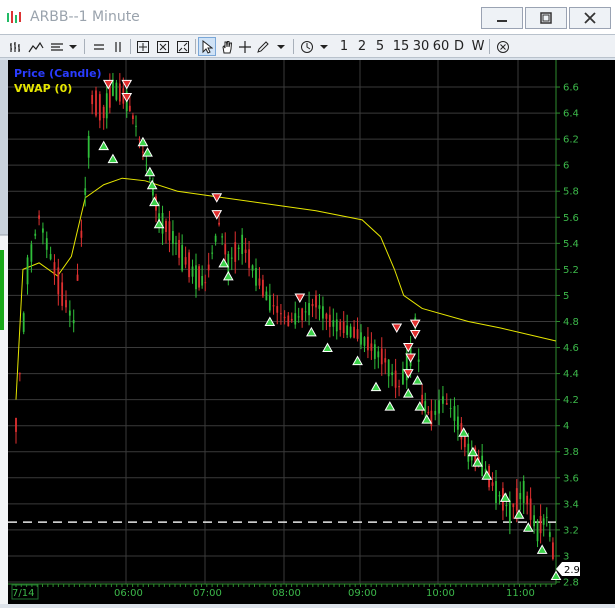  I want to click on title-bar: ARBB--1 Minute, so click(307, 17).